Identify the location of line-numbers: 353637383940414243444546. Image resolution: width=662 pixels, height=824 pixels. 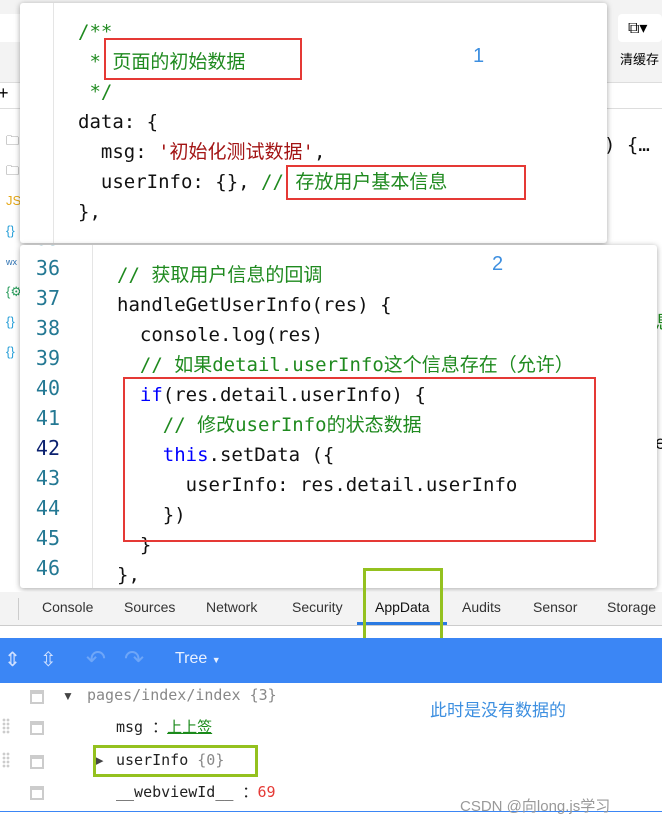
(47, 412).